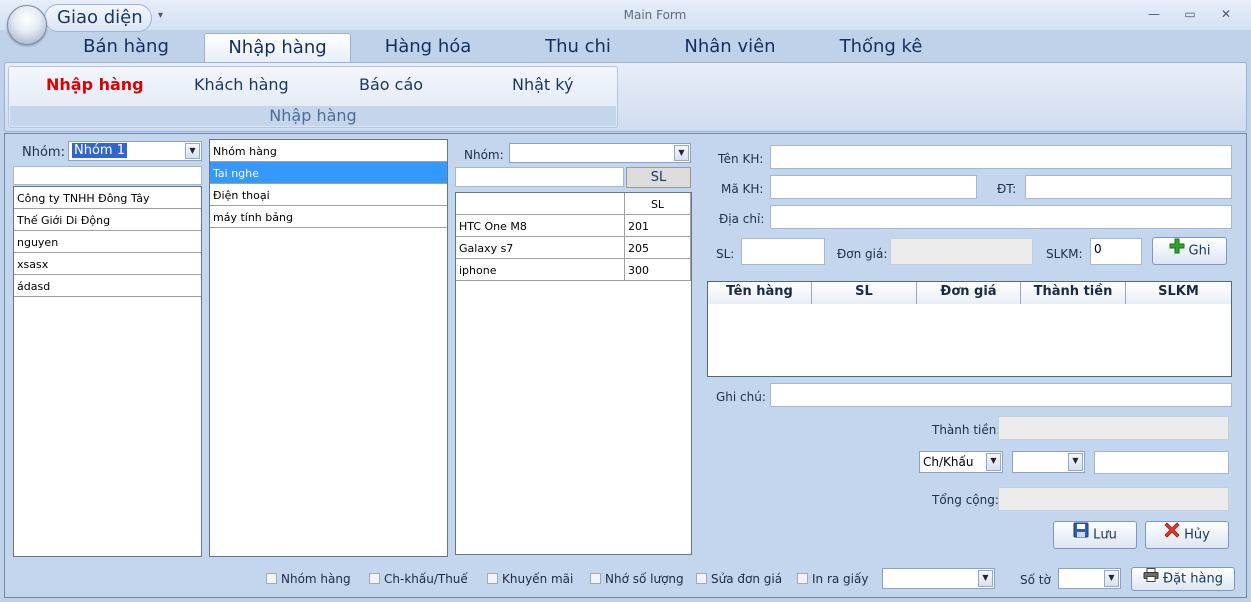 Image resolution: width=1251 pixels, height=602 pixels. I want to click on ribbon-button-nhat-ky: Nhật ký, so click(542, 84).